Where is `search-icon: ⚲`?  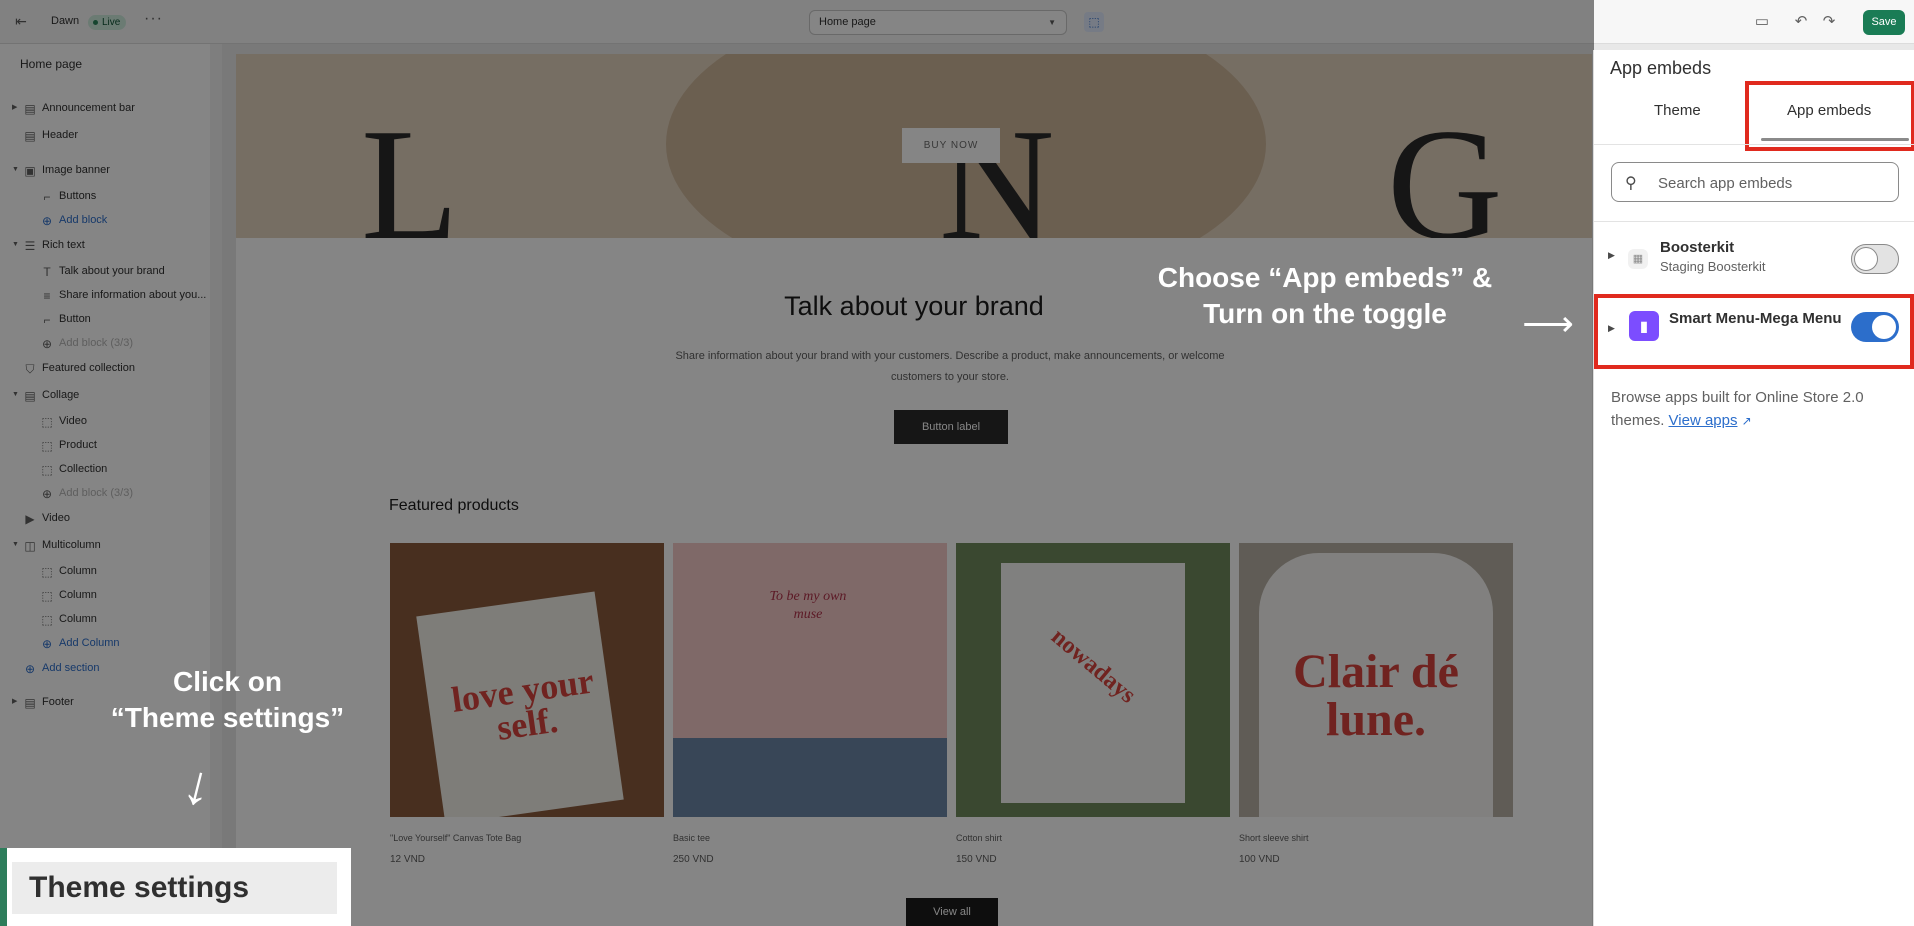
search-icon: ⚲ is located at coordinates (1631, 183).